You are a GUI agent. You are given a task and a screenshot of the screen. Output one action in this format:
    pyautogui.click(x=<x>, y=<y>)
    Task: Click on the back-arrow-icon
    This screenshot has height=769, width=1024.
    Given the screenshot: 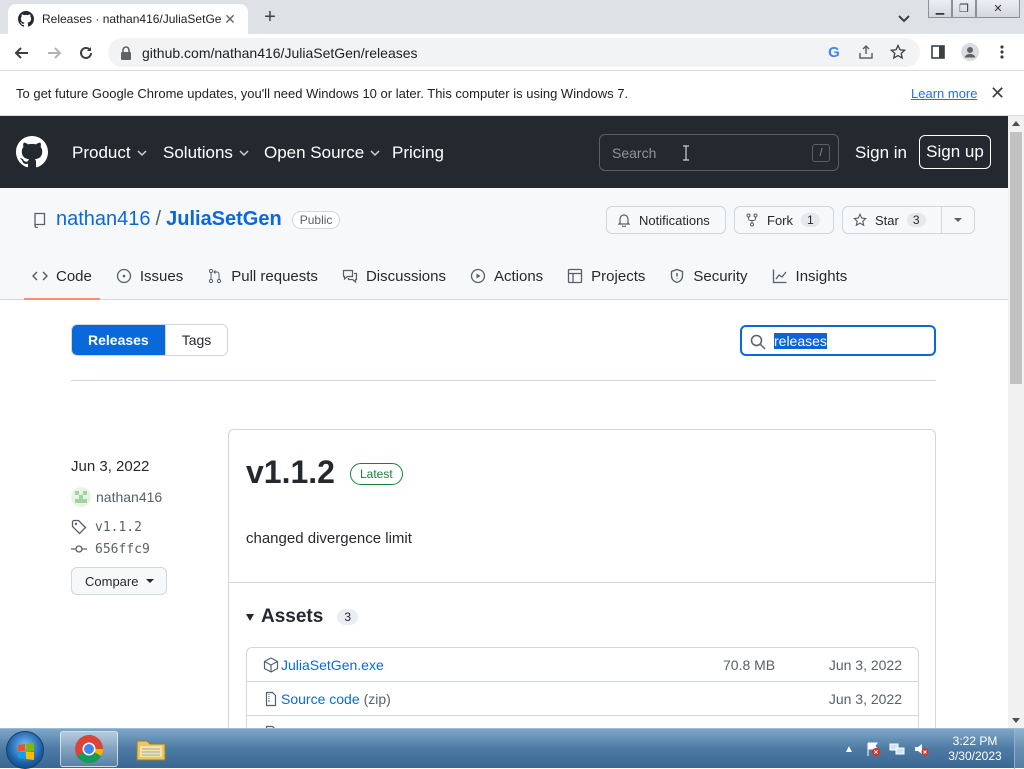 What is the action you would take?
    pyautogui.click(x=21, y=53)
    